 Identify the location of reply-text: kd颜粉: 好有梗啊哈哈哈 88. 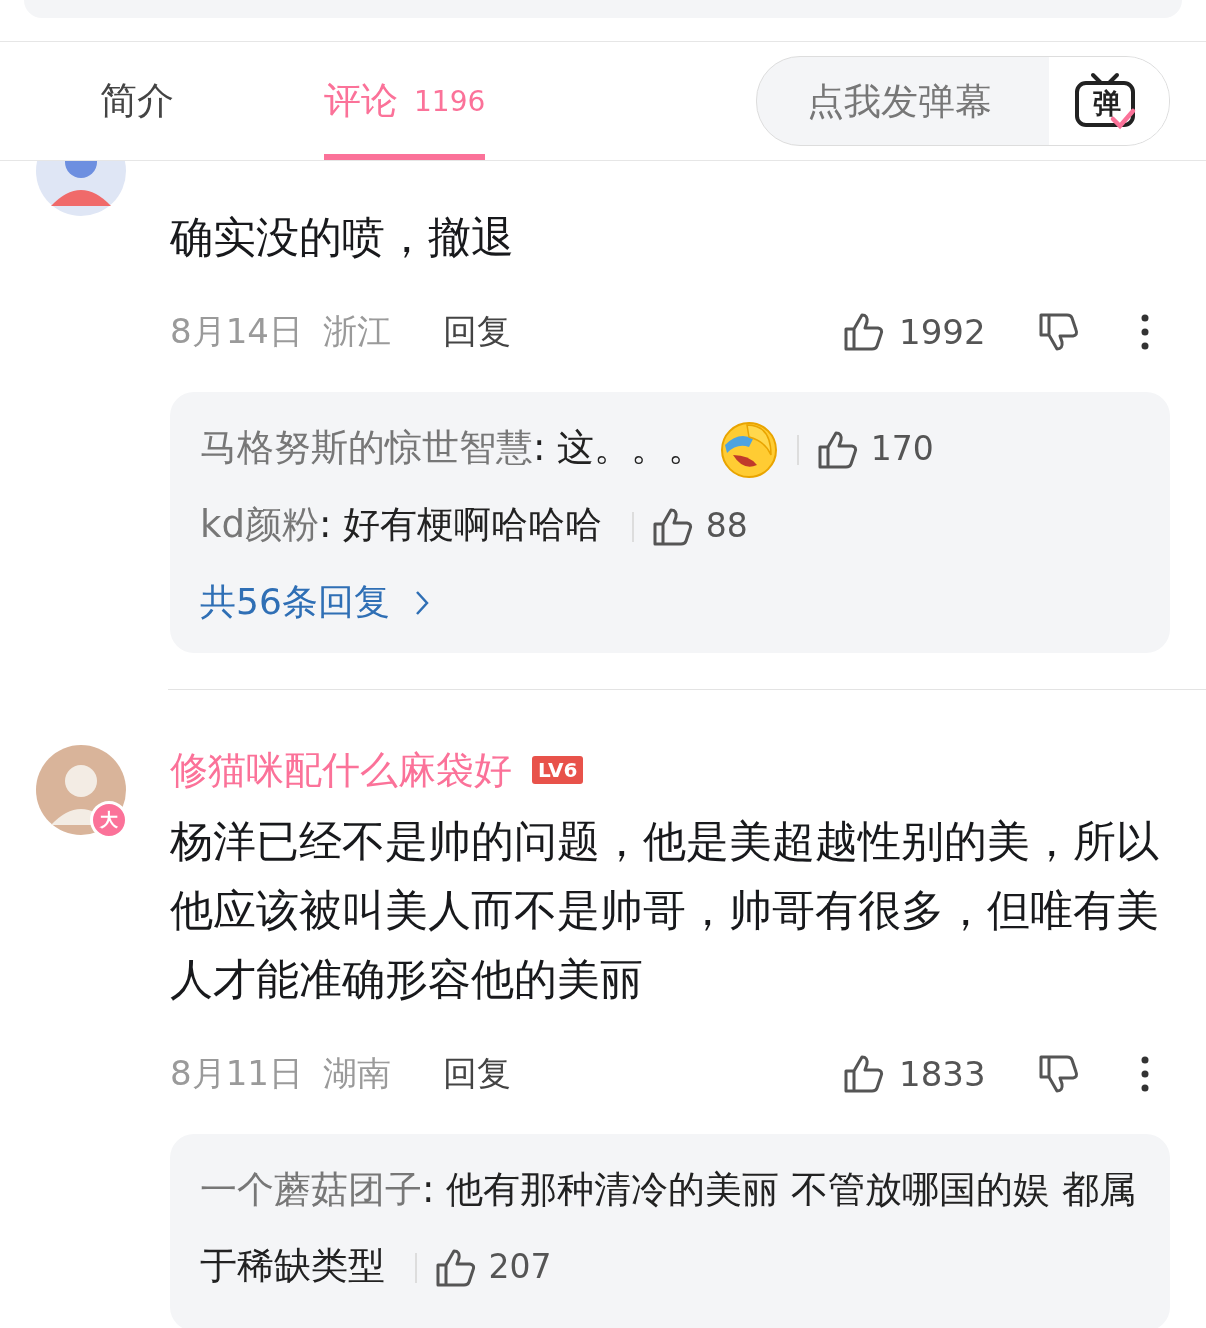
(474, 525).